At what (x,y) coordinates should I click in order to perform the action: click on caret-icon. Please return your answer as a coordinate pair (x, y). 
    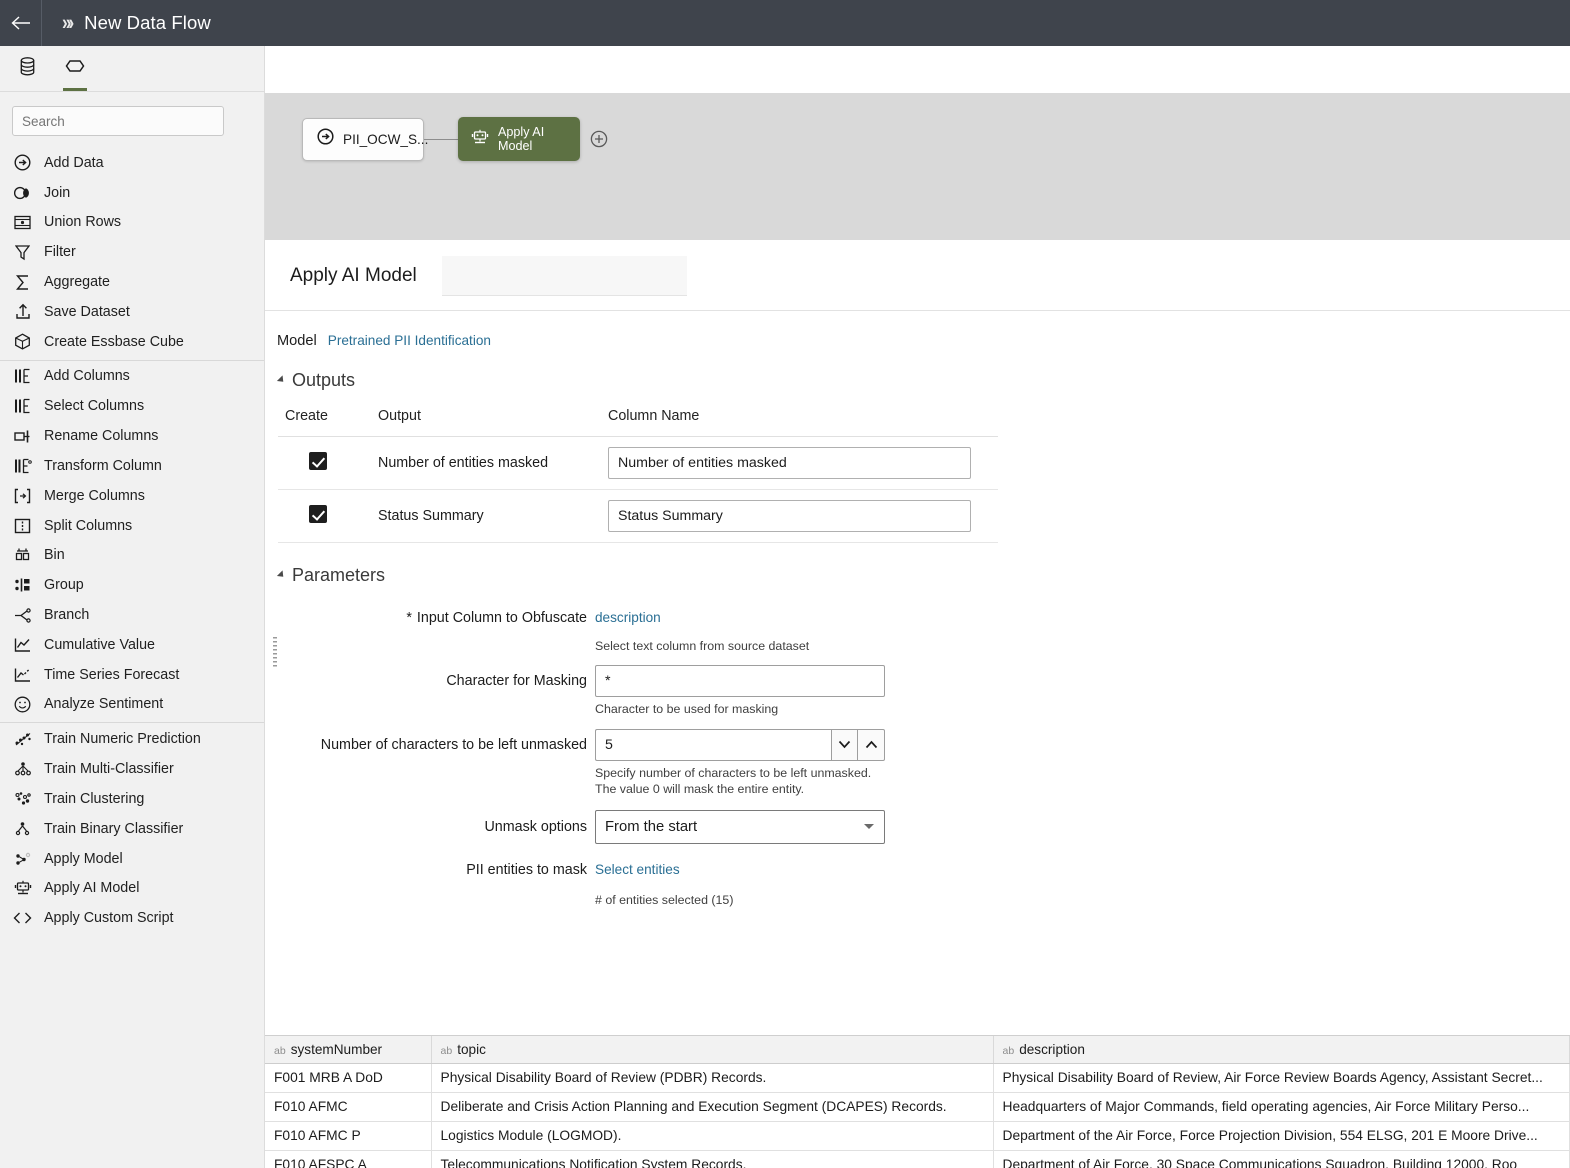
    Looking at the image, I should click on (281, 380).